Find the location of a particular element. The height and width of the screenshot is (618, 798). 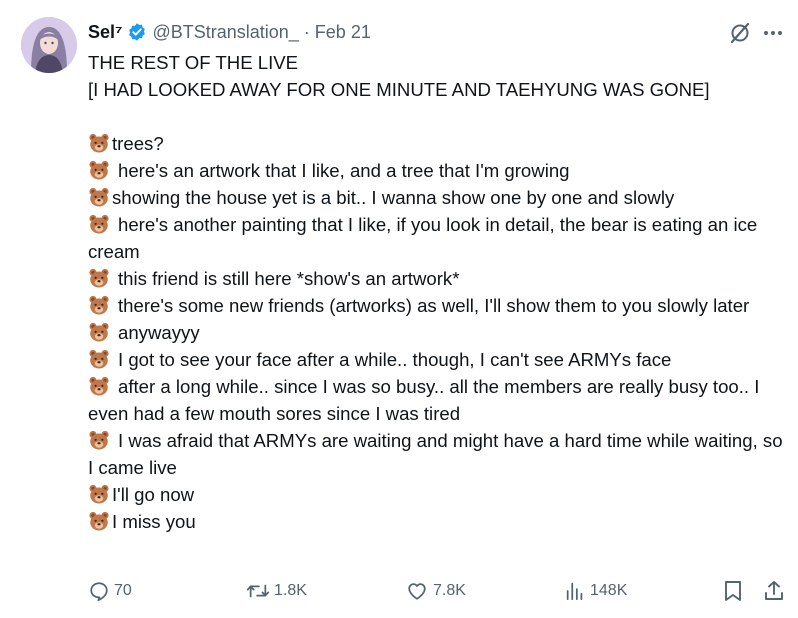

tweet-actions: 70 1.8K 7.8K 148K is located at coordinates (438, 591).